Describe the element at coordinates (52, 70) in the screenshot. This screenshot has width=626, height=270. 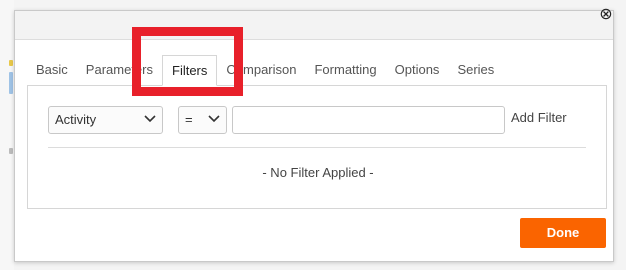
I see `tab-basic: Basic` at that location.